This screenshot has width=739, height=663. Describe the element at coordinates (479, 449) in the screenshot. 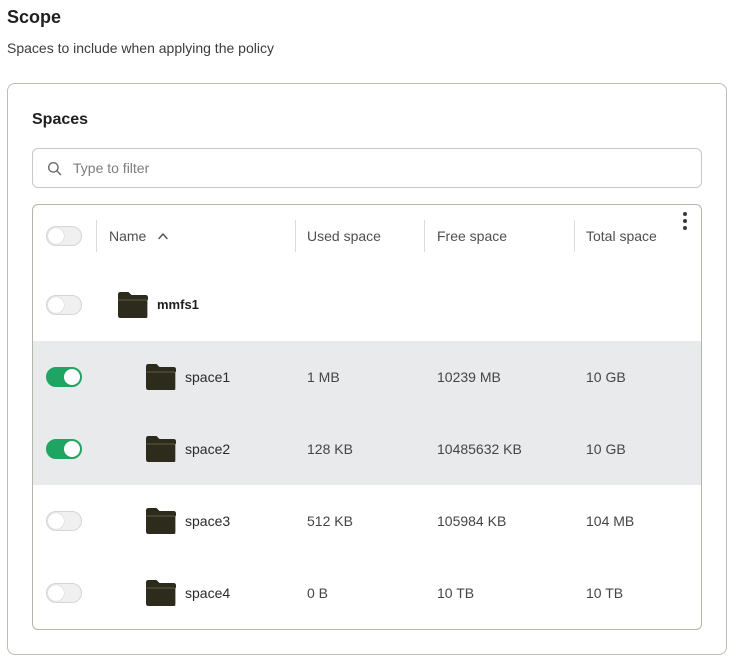

I see `row-free-space: 10485632 KB` at that location.